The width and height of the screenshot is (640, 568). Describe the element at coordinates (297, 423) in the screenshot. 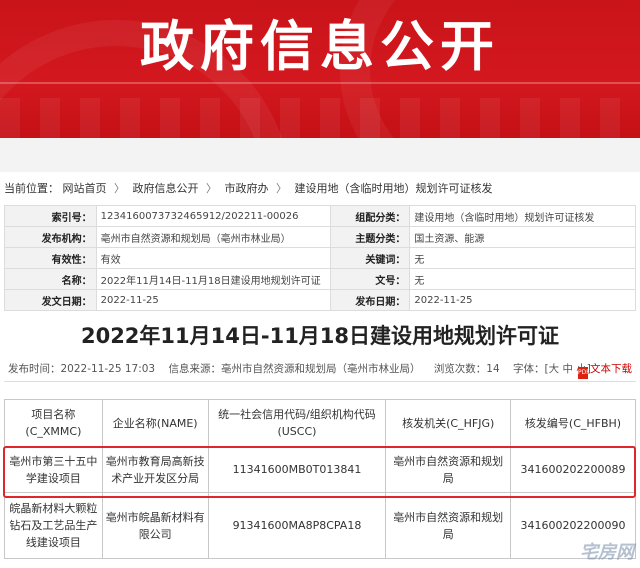

I see `column-header: 统一社会信用代码/组织机构代码(USCC)` at that location.